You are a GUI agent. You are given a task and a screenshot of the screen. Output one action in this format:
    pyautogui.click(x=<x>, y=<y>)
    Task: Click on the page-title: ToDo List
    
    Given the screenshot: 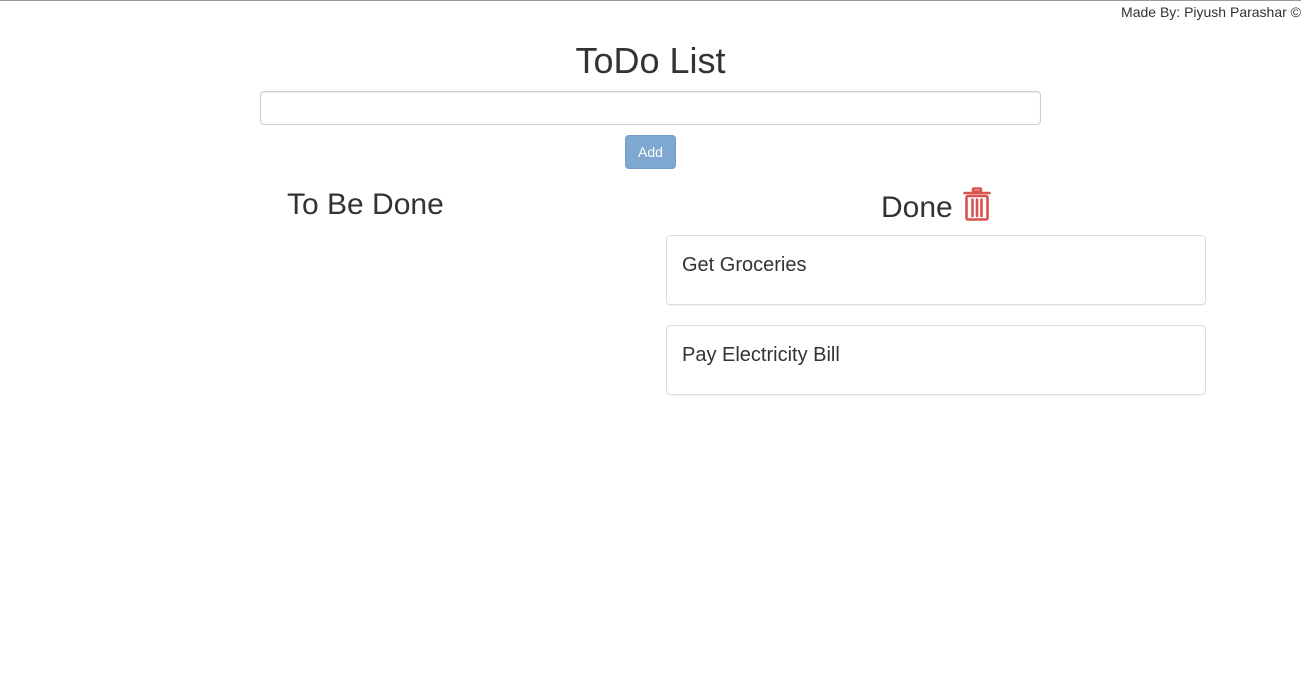 What is the action you would take?
    pyautogui.click(x=650, y=60)
    